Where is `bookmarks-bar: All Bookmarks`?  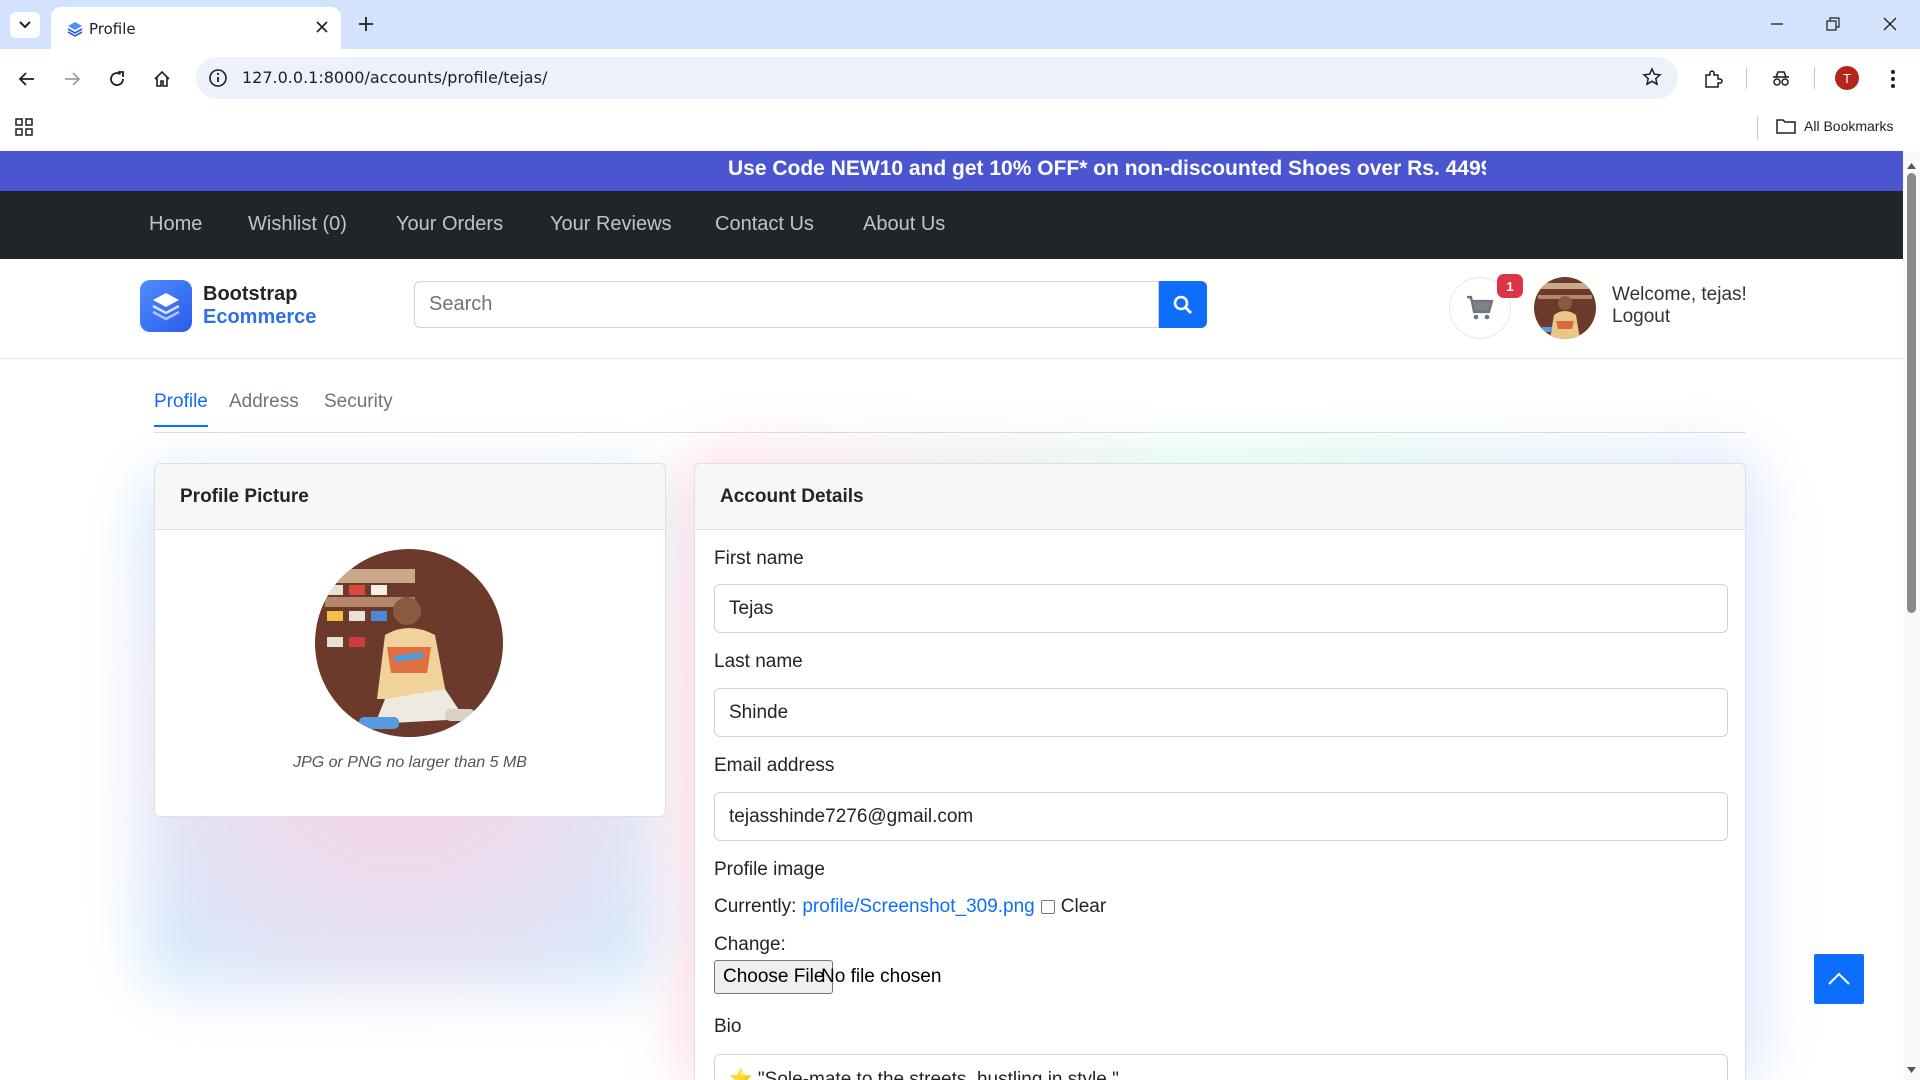
bookmarks-bar: All Bookmarks is located at coordinates (960, 130).